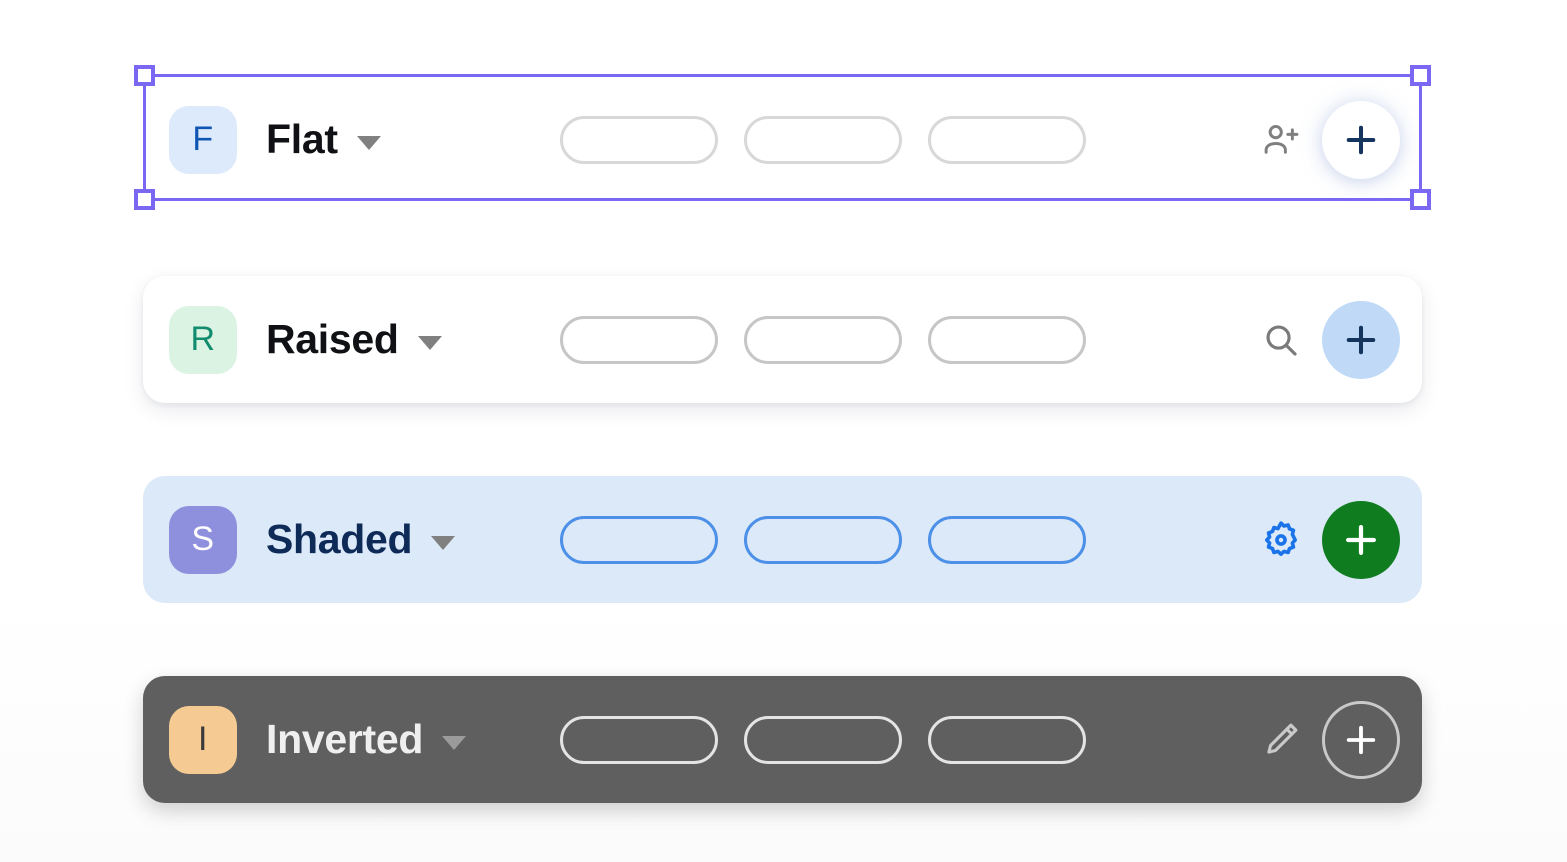 The width and height of the screenshot is (1567, 862). I want to click on row-flat-pill-group, so click(823, 139).